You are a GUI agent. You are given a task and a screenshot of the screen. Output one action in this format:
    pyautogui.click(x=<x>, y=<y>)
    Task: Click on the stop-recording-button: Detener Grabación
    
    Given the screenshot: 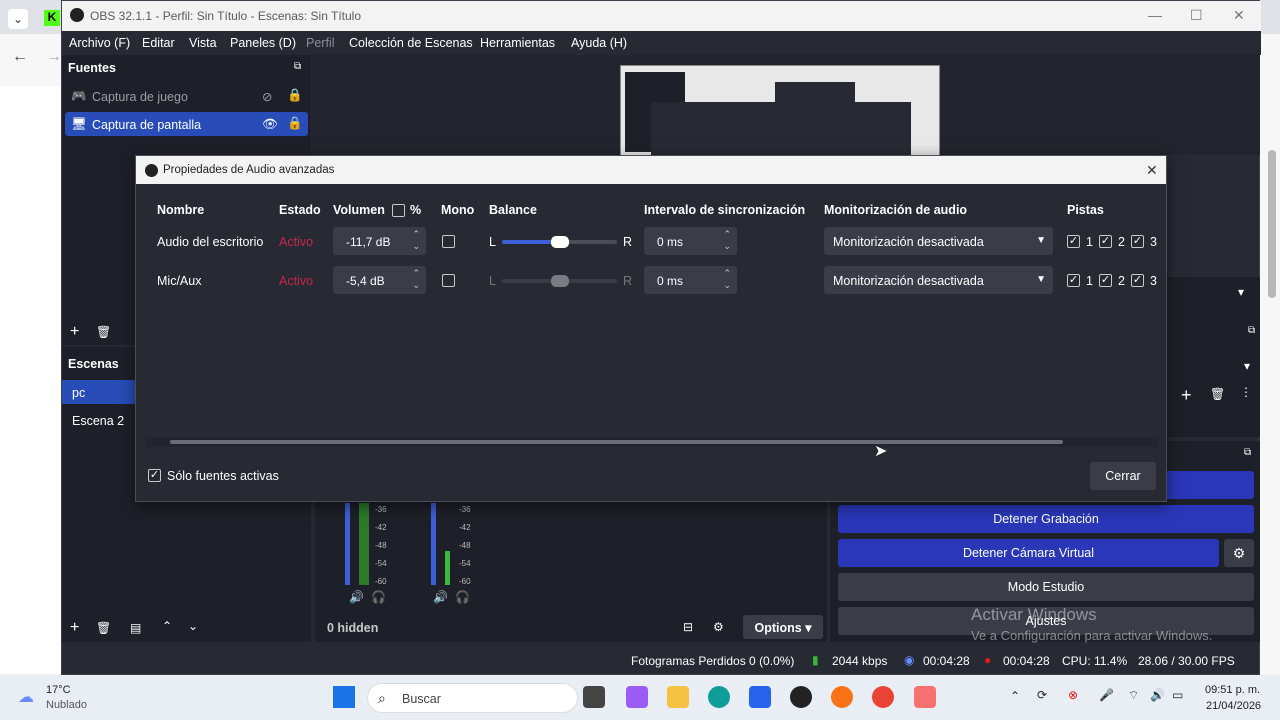 What is the action you would take?
    pyautogui.click(x=1046, y=519)
    